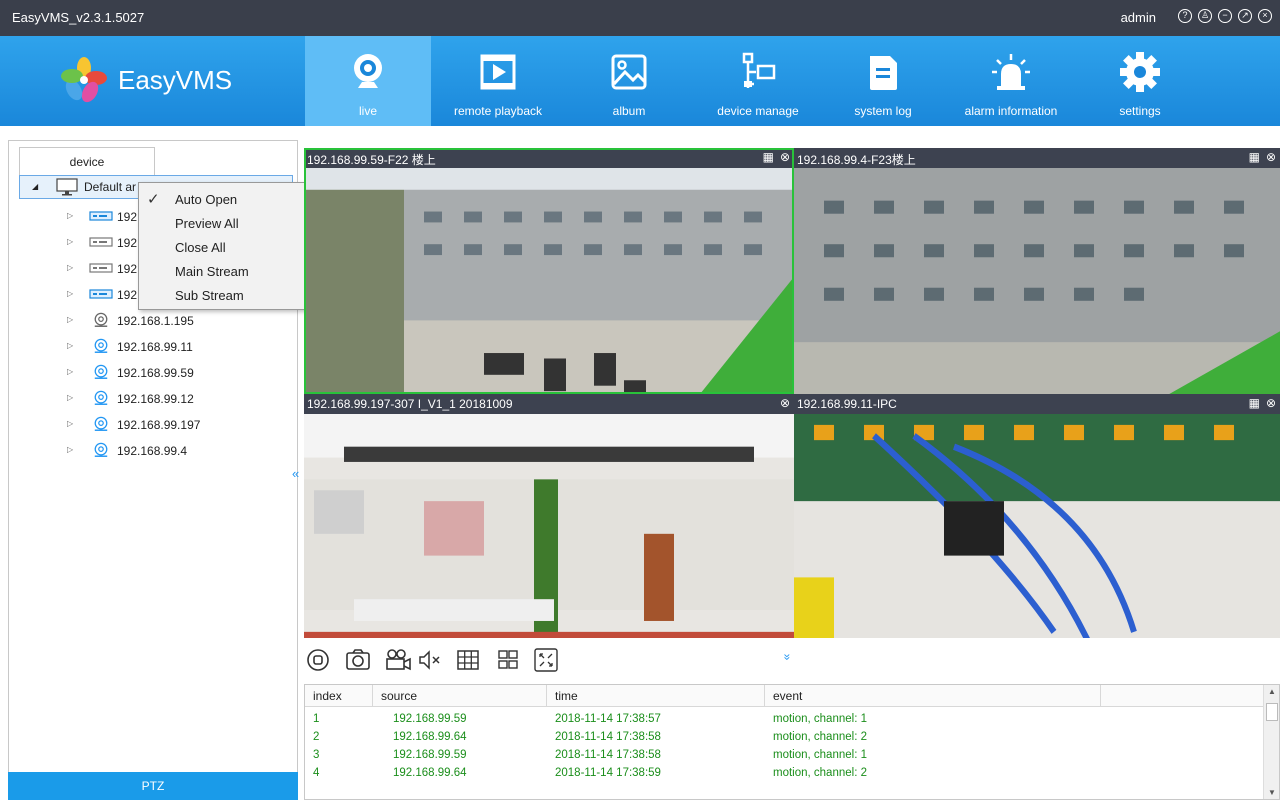 This screenshot has height=807, width=1280. Describe the element at coordinates (35, 186) in the screenshot. I see `expand-arrow-icon: ◢` at that location.